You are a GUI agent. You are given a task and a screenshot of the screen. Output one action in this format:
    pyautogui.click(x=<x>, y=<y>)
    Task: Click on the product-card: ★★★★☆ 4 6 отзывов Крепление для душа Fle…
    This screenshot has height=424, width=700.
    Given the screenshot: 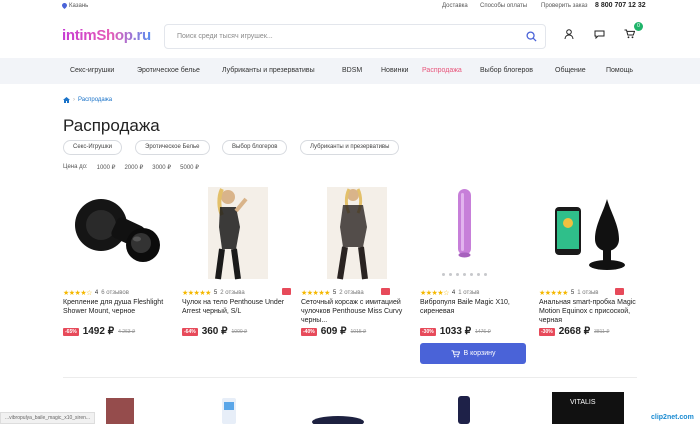 What is the action you would take?
    pyautogui.click(x=118, y=278)
    